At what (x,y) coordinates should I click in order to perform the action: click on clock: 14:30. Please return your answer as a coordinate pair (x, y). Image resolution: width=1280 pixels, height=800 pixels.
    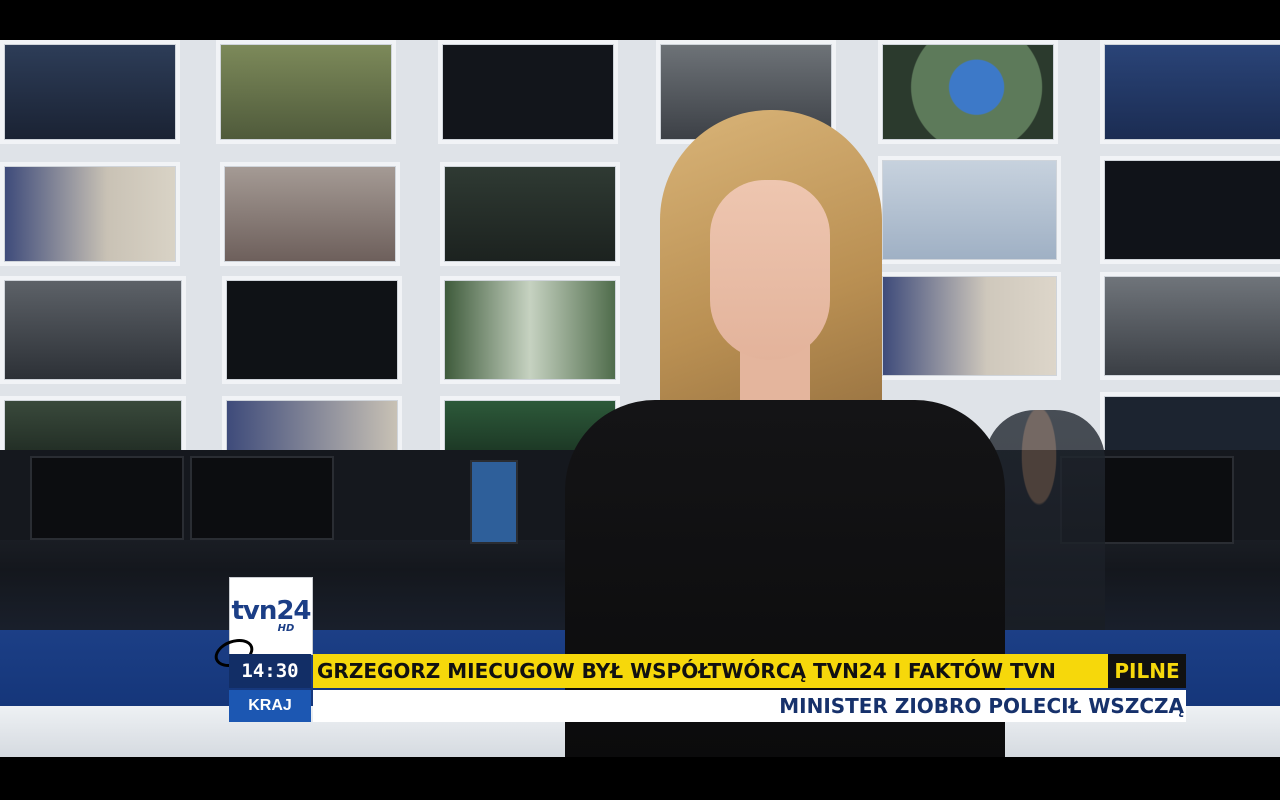
    Looking at the image, I should click on (270, 671).